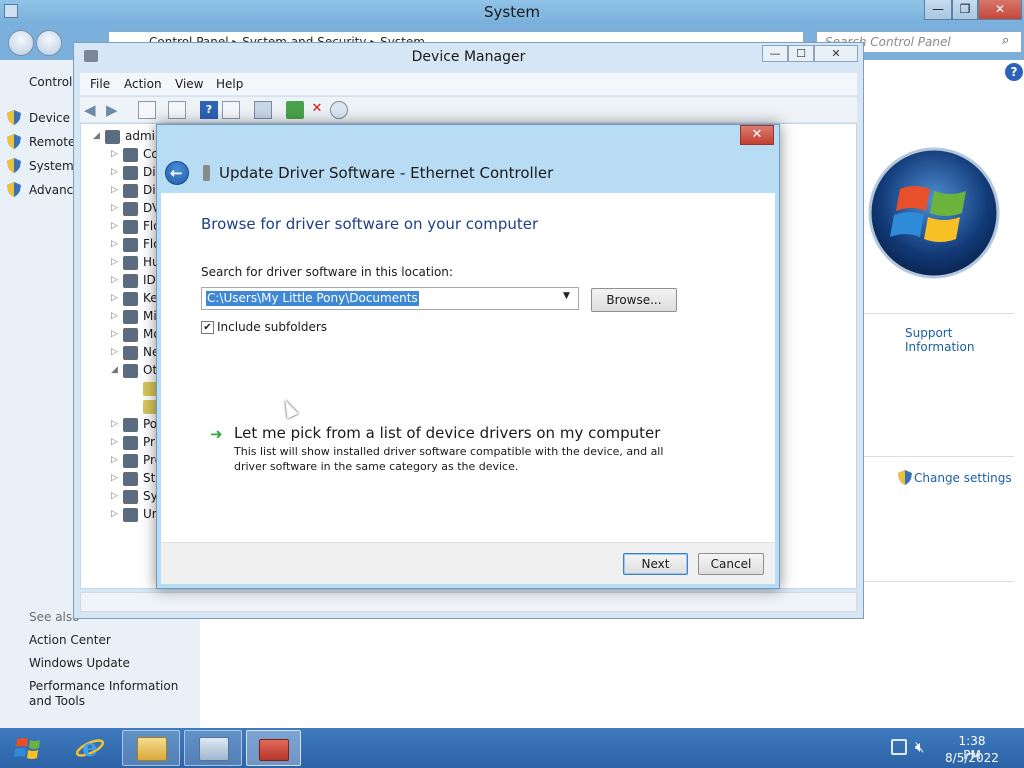 The width and height of the screenshot is (1024, 768). Describe the element at coordinates (130, 317) in the screenshot. I see `mouse-icon` at that location.